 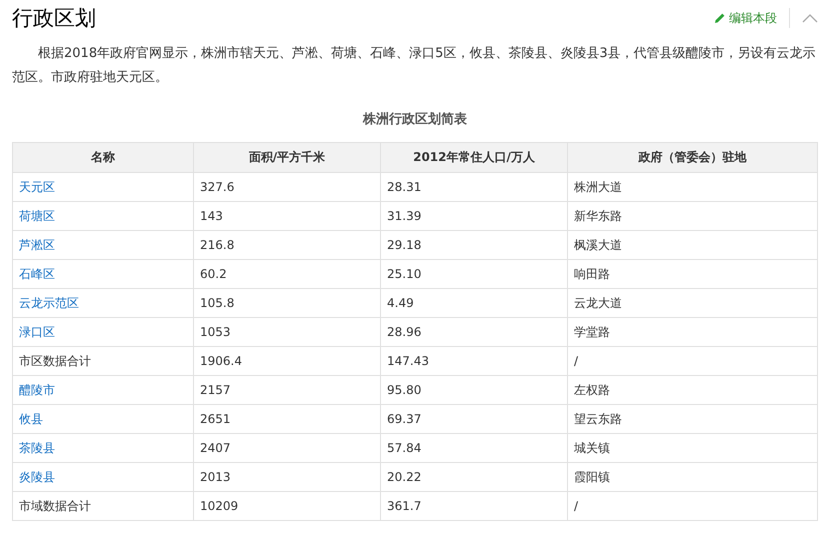 What do you see at coordinates (693, 477) in the screenshot?
I see `table-cell: 霞阳镇` at bounding box center [693, 477].